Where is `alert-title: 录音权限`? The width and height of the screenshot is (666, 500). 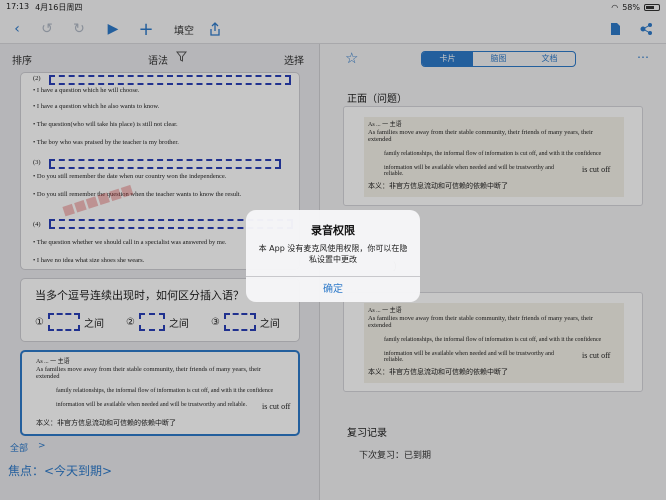
alert-title: 录音权限 is located at coordinates (333, 230).